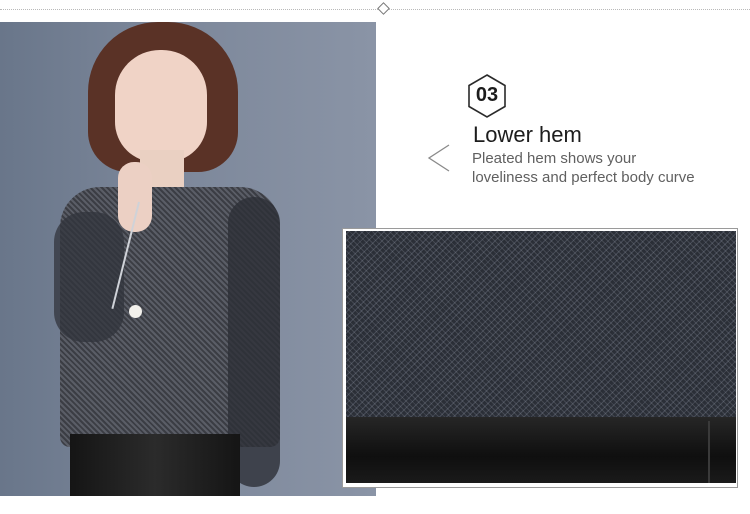  Describe the element at coordinates (583, 177) in the screenshot. I see `feature-description-line-2: loveliness and perfect body curve` at that location.